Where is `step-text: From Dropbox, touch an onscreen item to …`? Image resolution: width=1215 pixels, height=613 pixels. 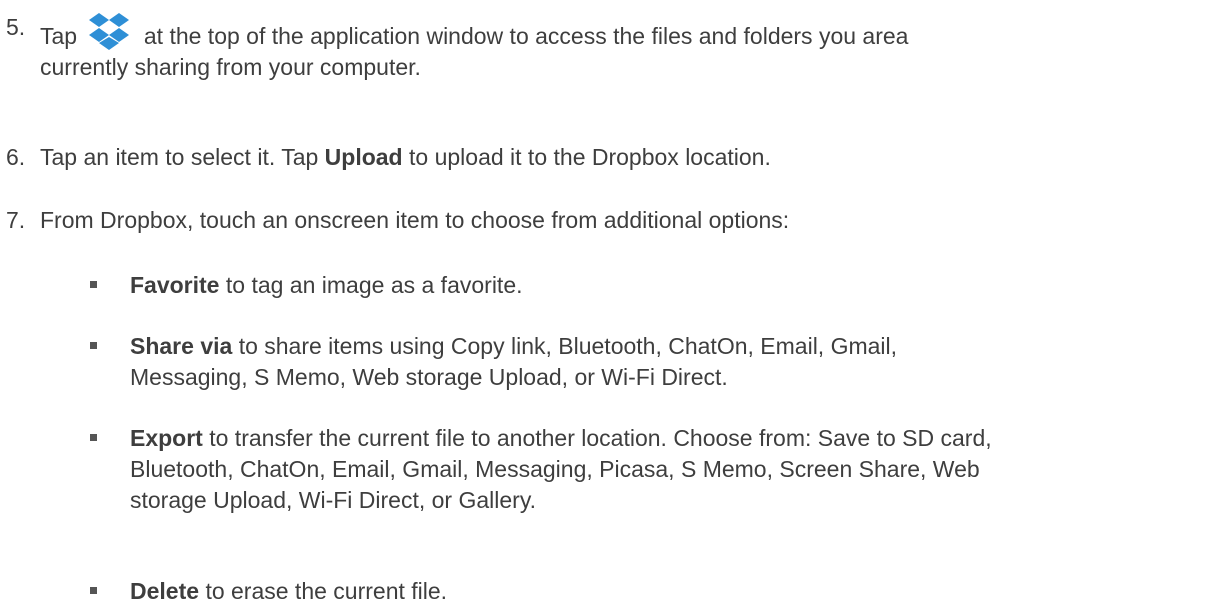
step-text: From Dropbox, touch an onscreen item to … is located at coordinates (415, 220).